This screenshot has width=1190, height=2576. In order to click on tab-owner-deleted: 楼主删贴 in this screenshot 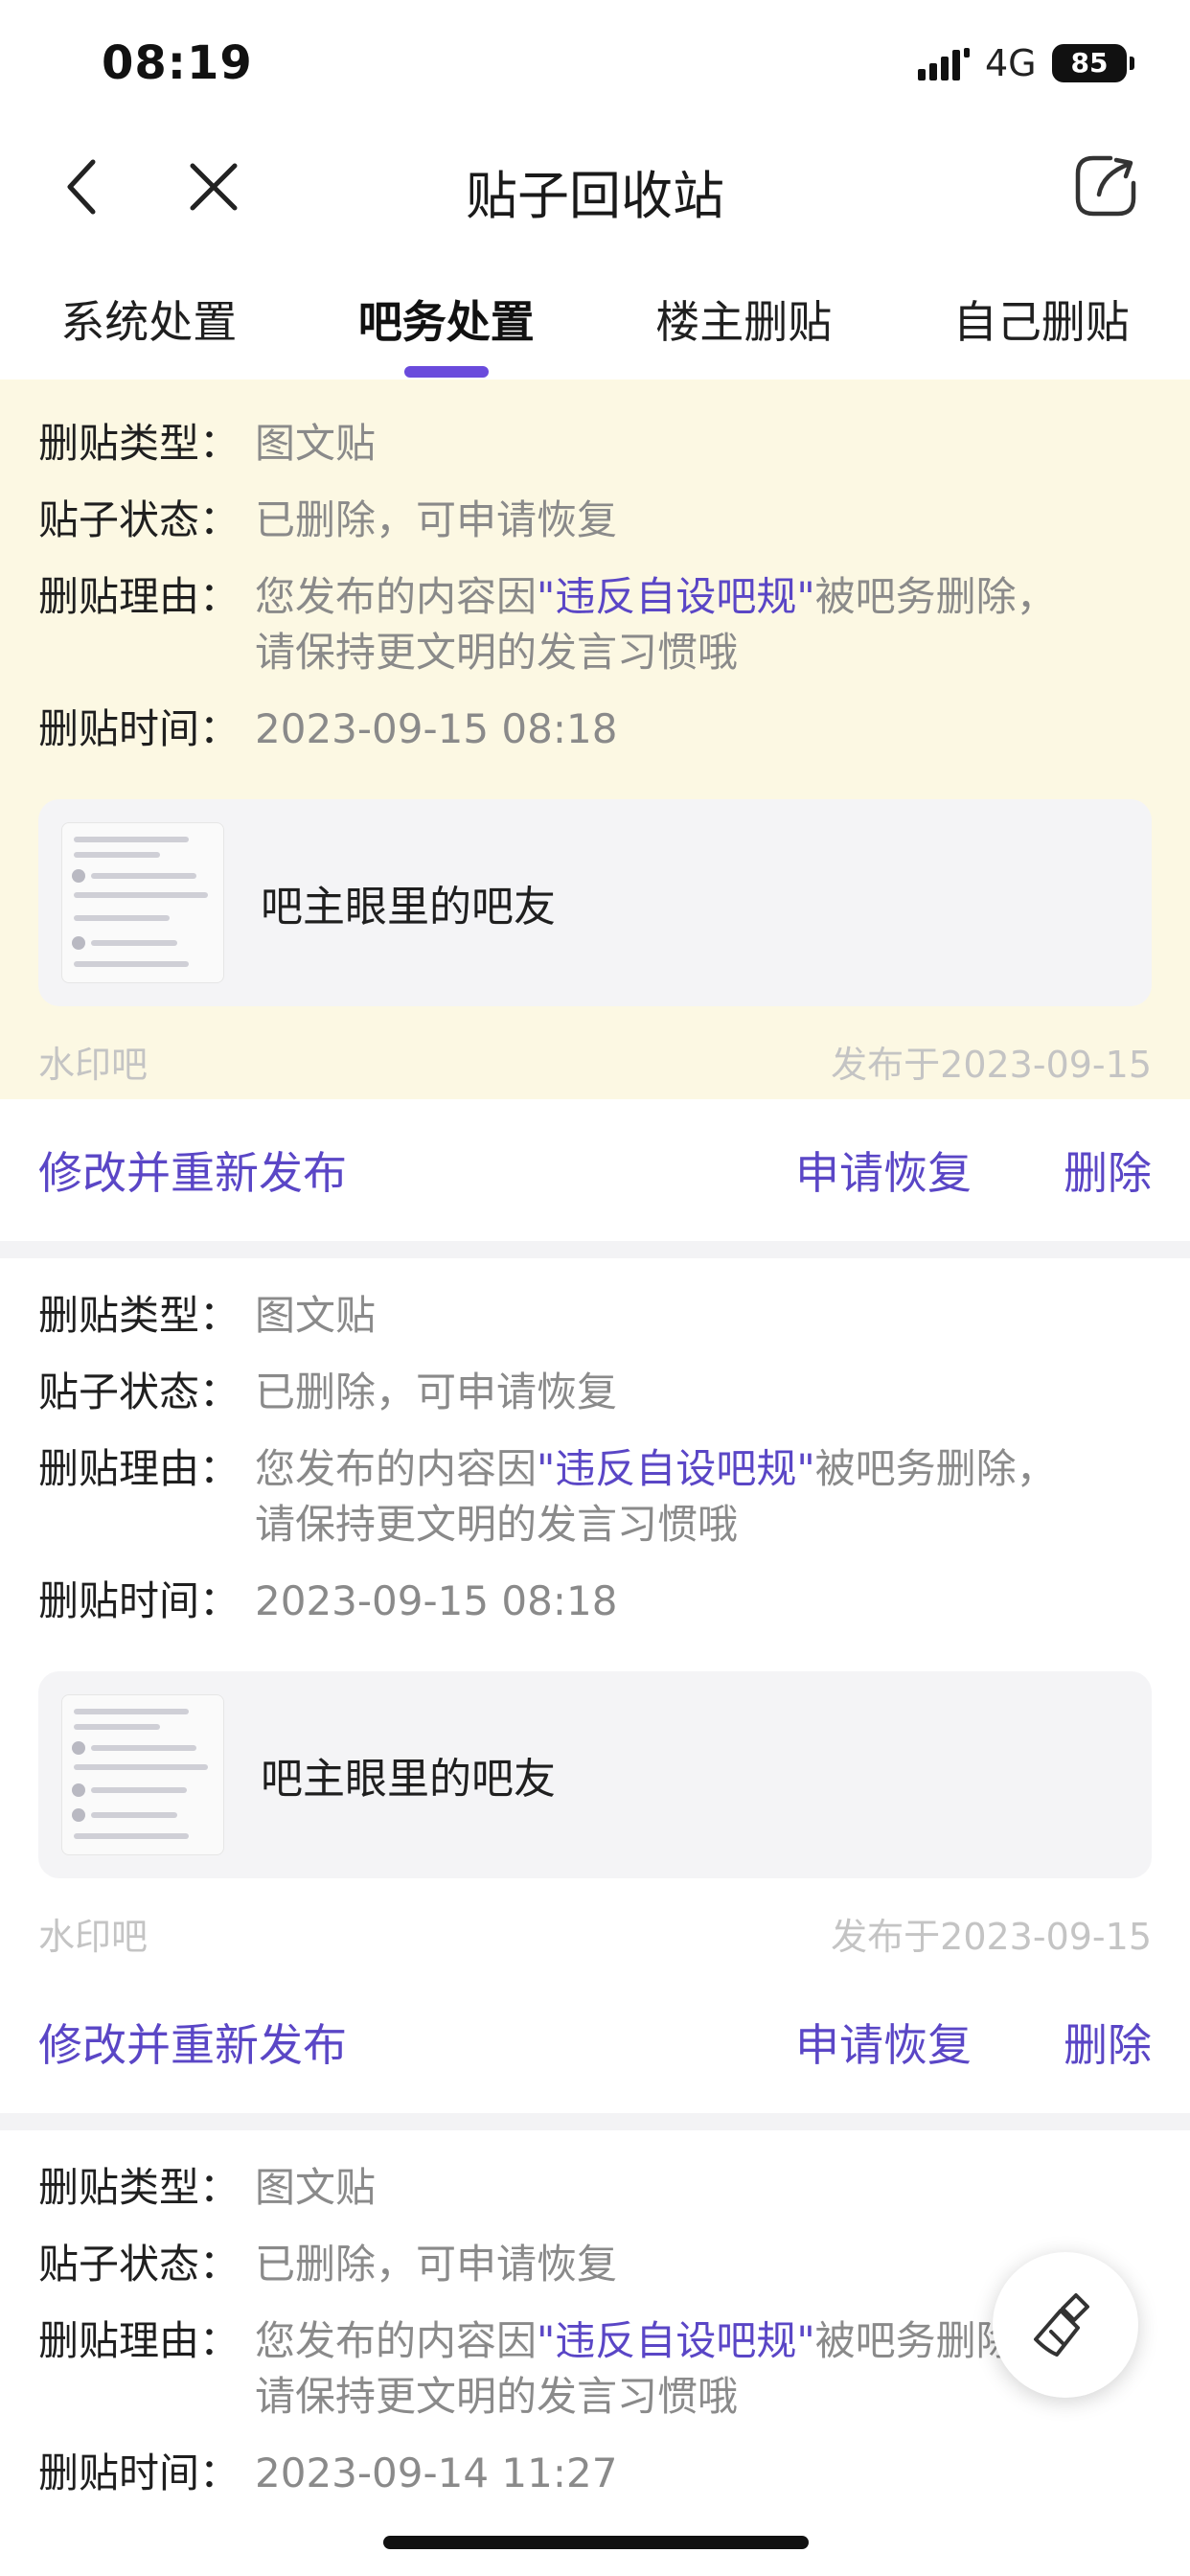, I will do `click(744, 319)`.